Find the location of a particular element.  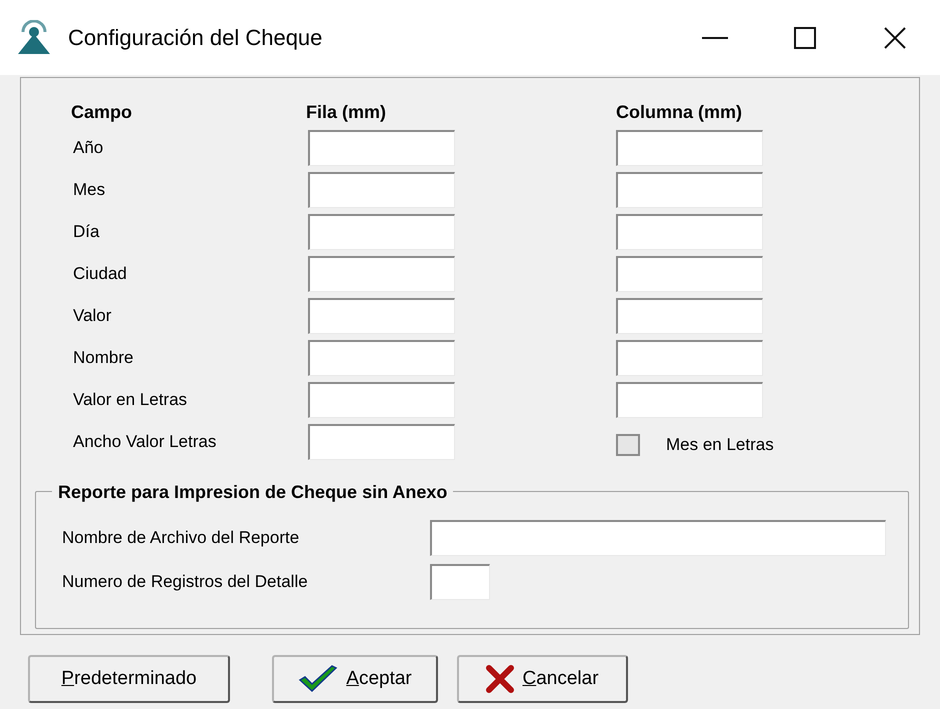

default-button: Predeterminado is located at coordinates (129, 679).